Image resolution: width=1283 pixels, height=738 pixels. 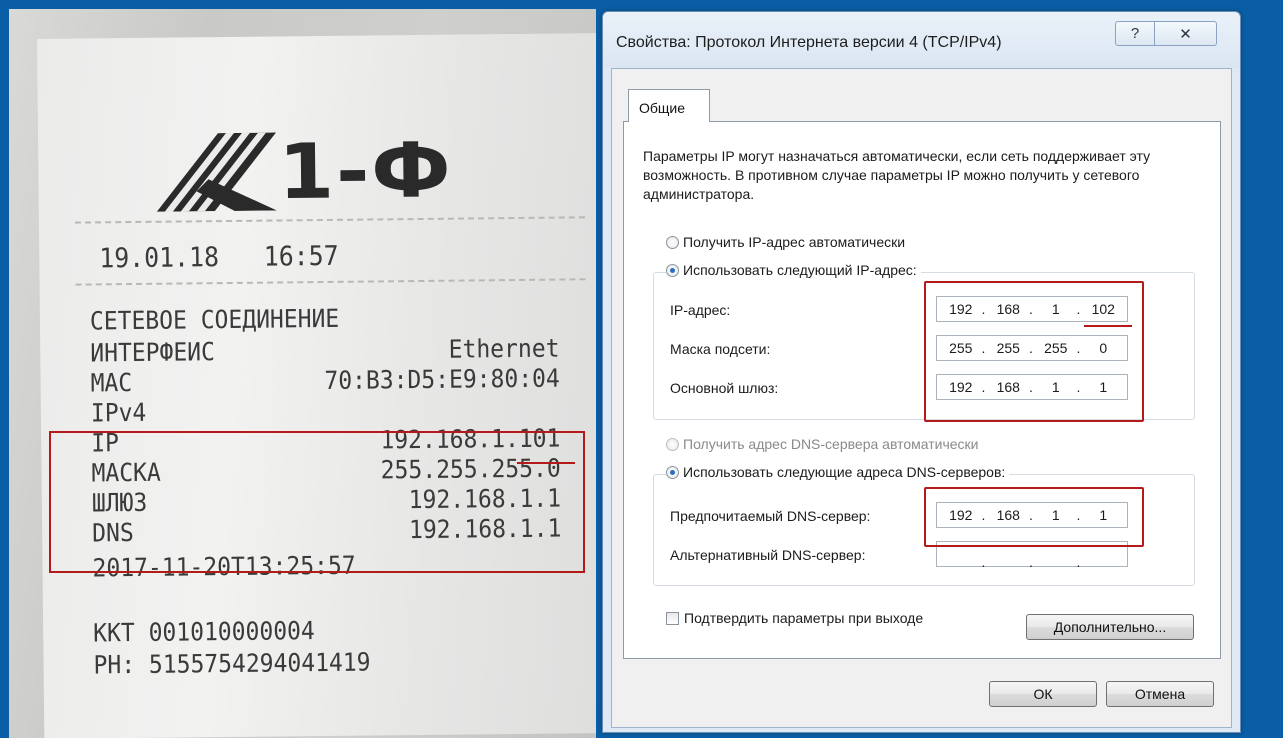 What do you see at coordinates (324, 351) in the screenshot?
I see `receipt-row-interface: ИНТЕРФЕИС Ethernet` at bounding box center [324, 351].